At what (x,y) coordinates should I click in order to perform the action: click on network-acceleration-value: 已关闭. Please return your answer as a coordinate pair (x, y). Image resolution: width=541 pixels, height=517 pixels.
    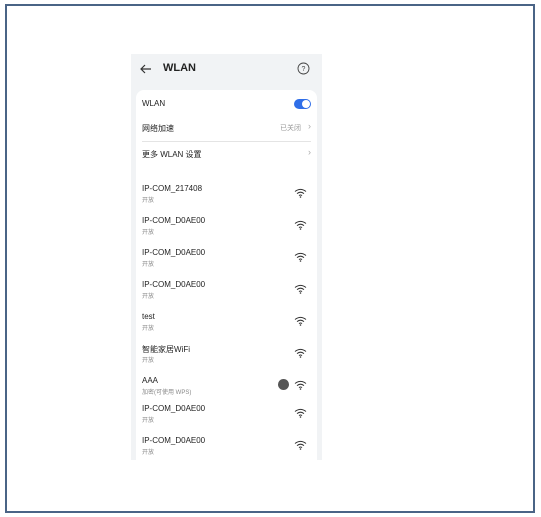
    Looking at the image, I should click on (290, 128).